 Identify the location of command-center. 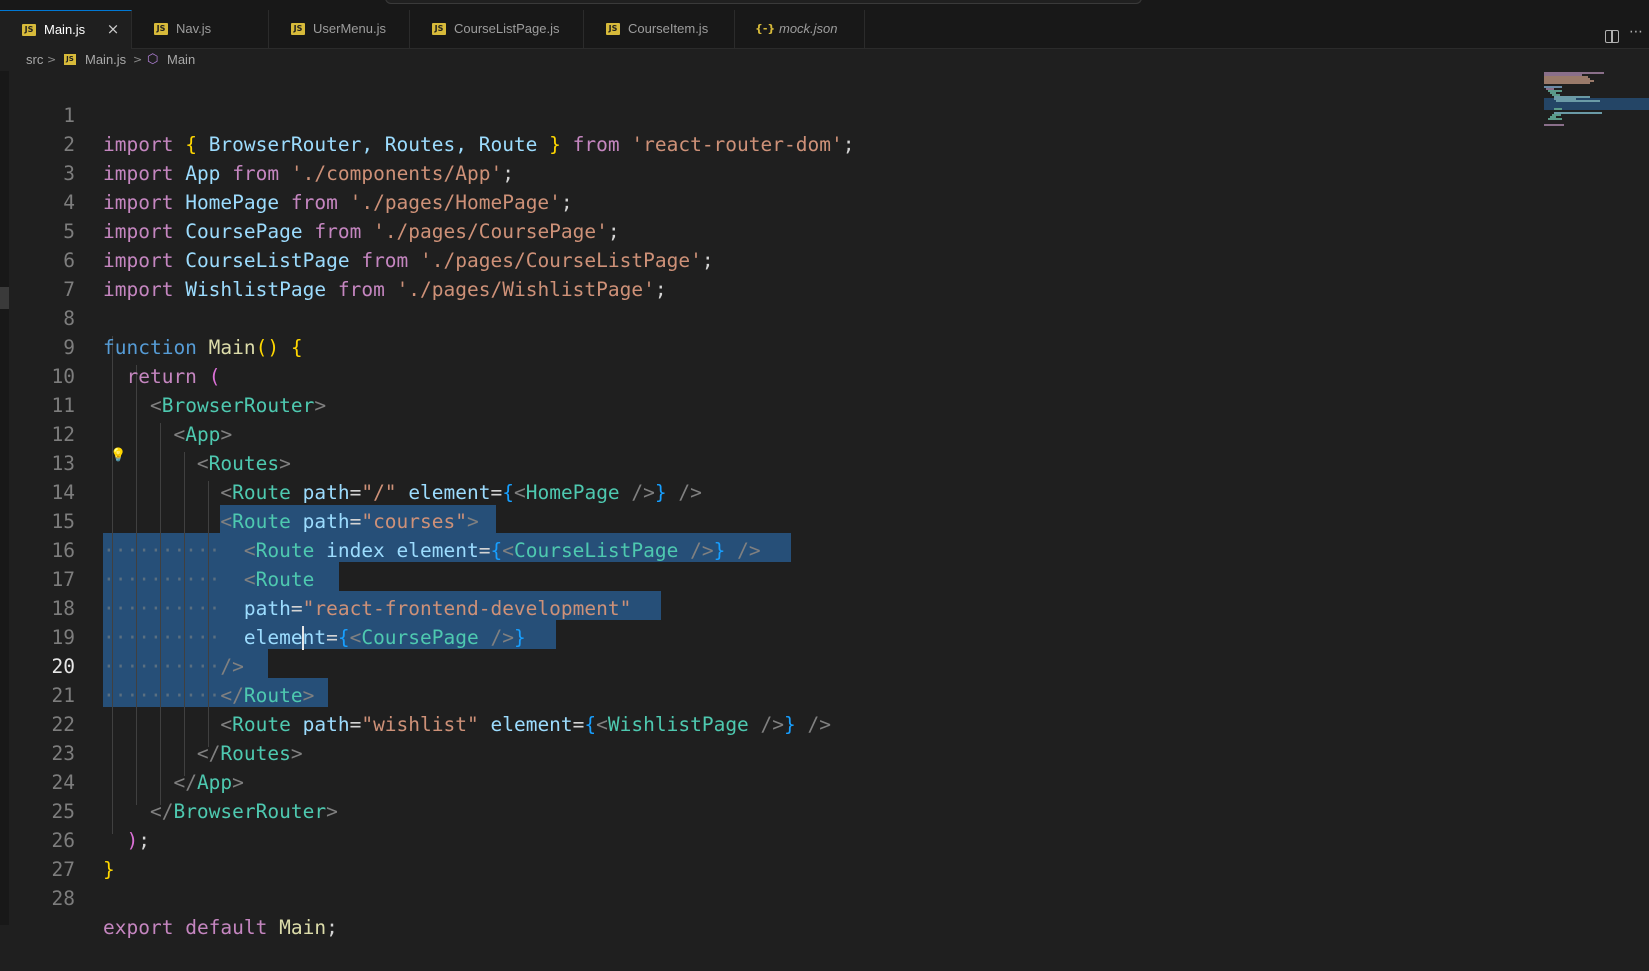
(763, 2).